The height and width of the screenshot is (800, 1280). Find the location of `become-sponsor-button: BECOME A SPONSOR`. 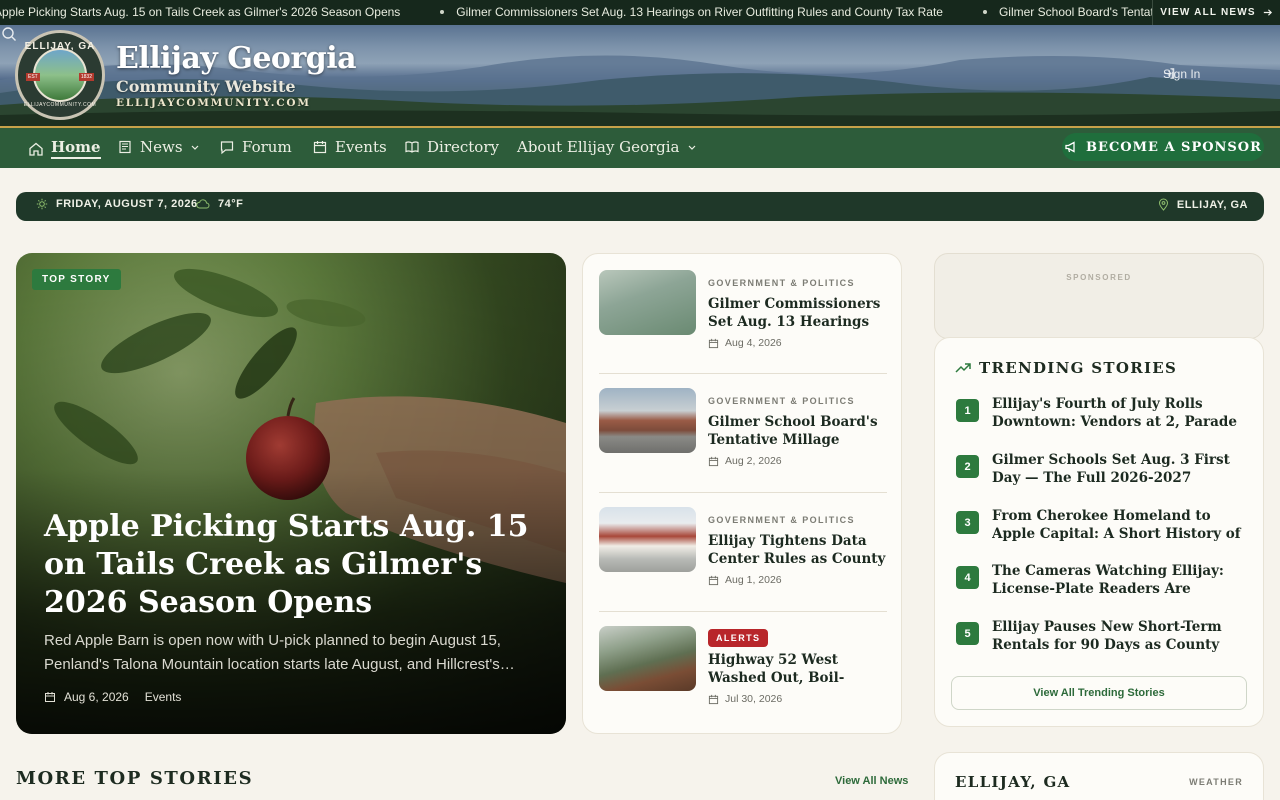

become-sponsor-button: BECOME A SPONSOR is located at coordinates (1163, 147).